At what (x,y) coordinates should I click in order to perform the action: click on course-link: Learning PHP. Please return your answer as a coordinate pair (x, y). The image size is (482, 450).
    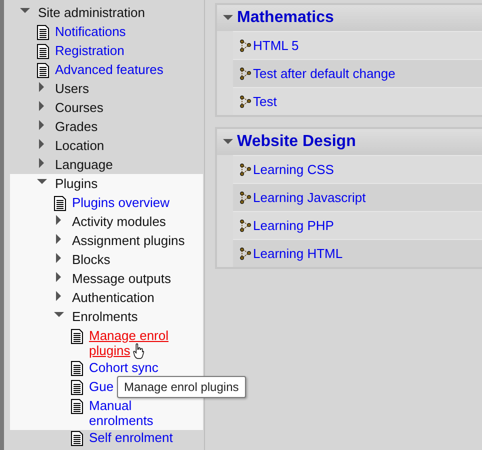
    Looking at the image, I should click on (293, 225).